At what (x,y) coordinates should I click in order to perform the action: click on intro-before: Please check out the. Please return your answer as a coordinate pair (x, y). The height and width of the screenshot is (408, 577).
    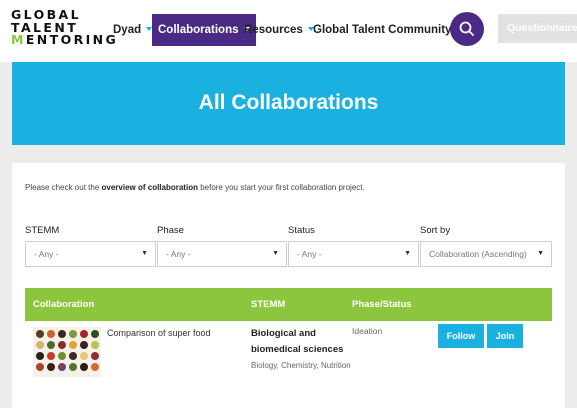
    Looking at the image, I should click on (63, 187).